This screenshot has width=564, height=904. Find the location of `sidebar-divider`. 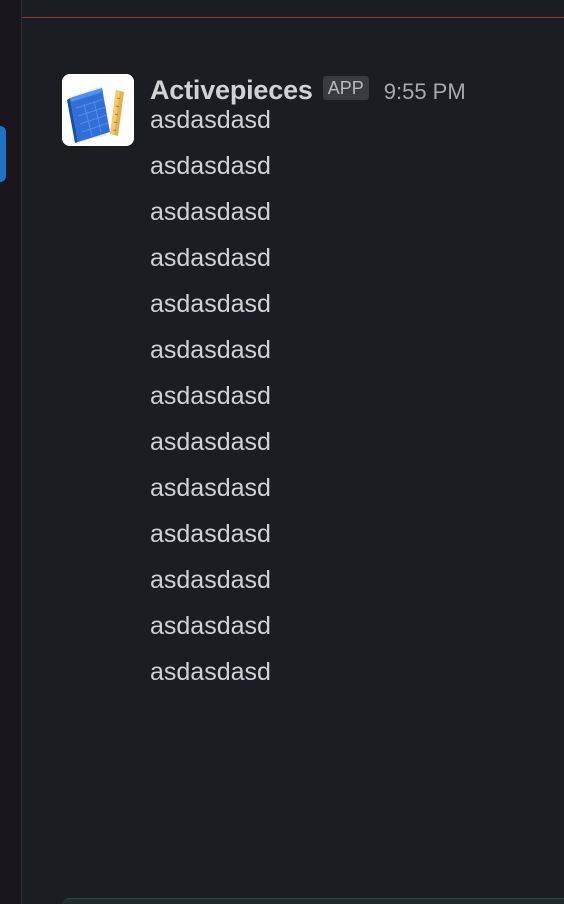

sidebar-divider is located at coordinates (21, 452).